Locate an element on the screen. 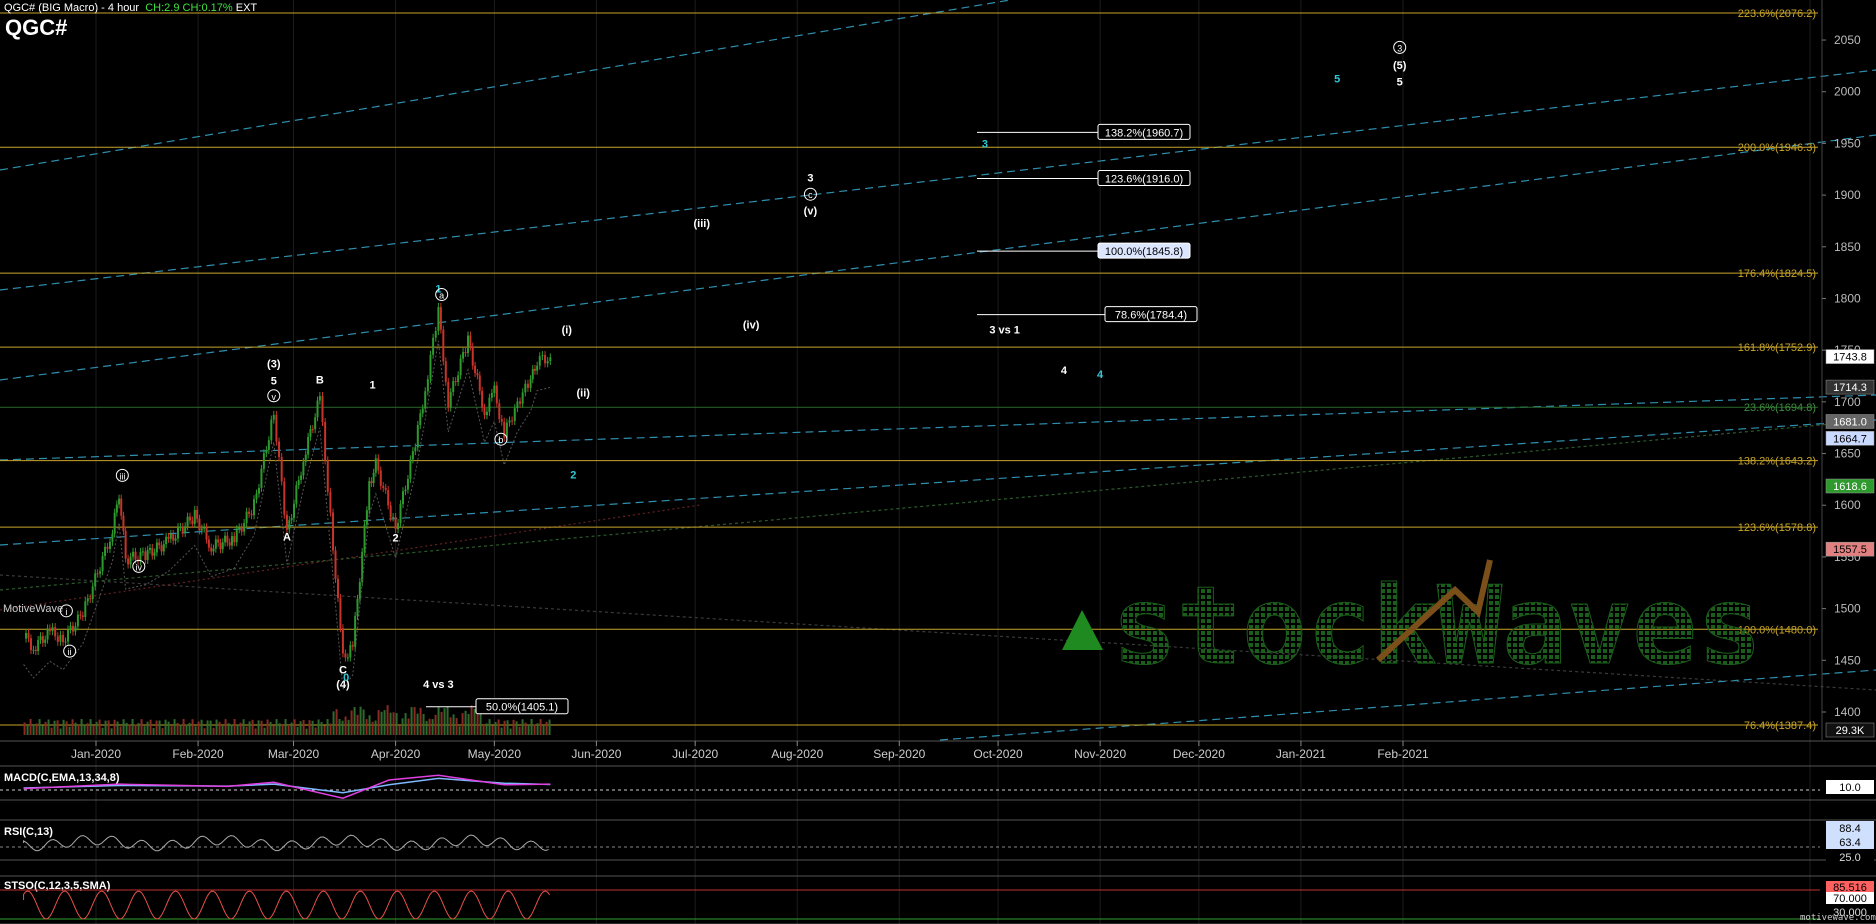 This screenshot has height=924, width=1876. wave-label: (iii) is located at coordinates (702, 224).